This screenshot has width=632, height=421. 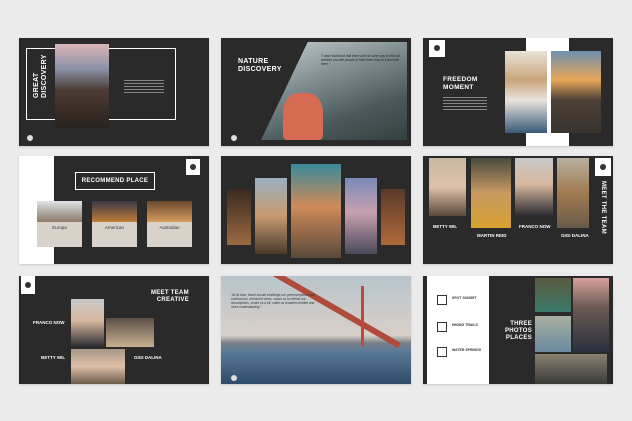 I want to click on slide-photo-gallery, so click(x=316, y=210).